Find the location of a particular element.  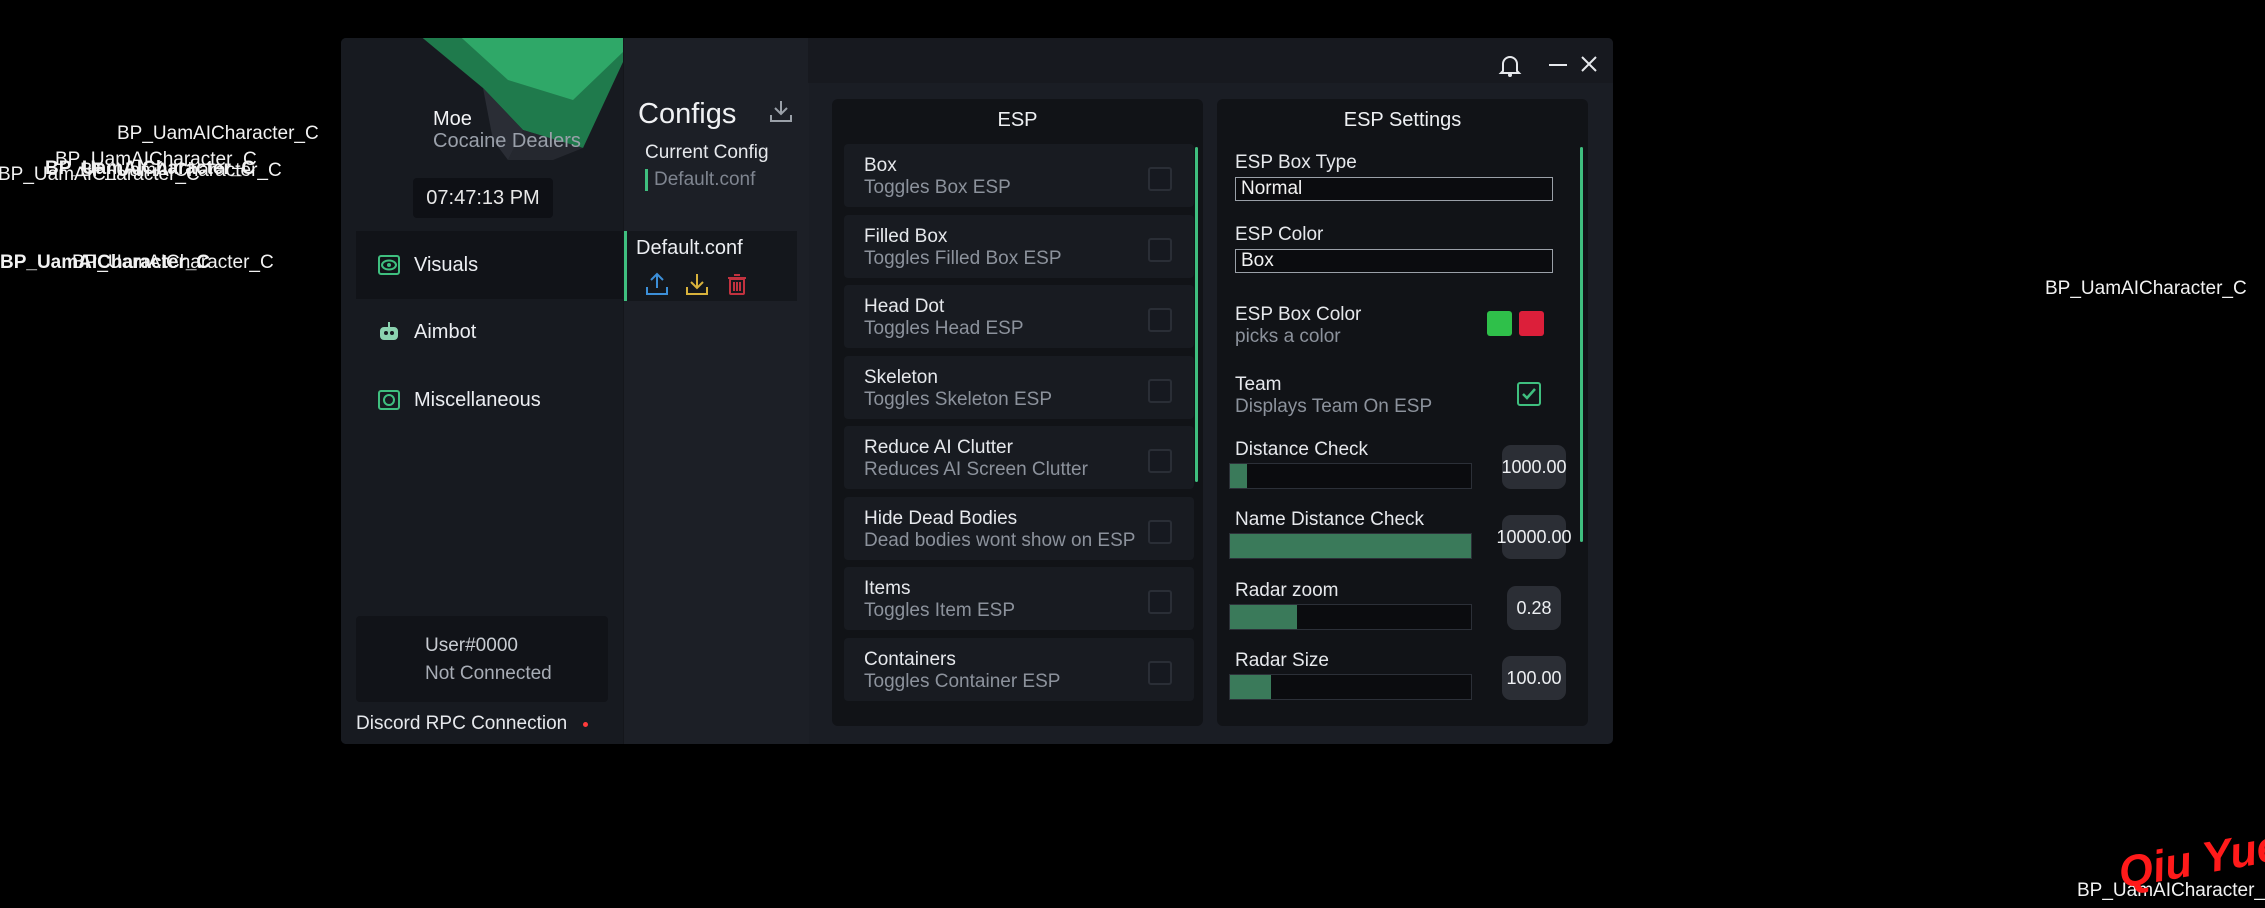

esp-option-label: Hide Dead Bodies is located at coordinates (941, 518).